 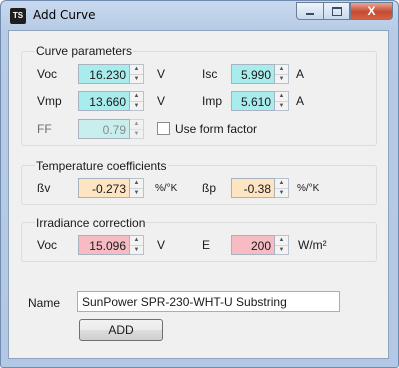 I want to click on imp-spinner: 5.610 ▲ ▼, so click(x=260, y=101).